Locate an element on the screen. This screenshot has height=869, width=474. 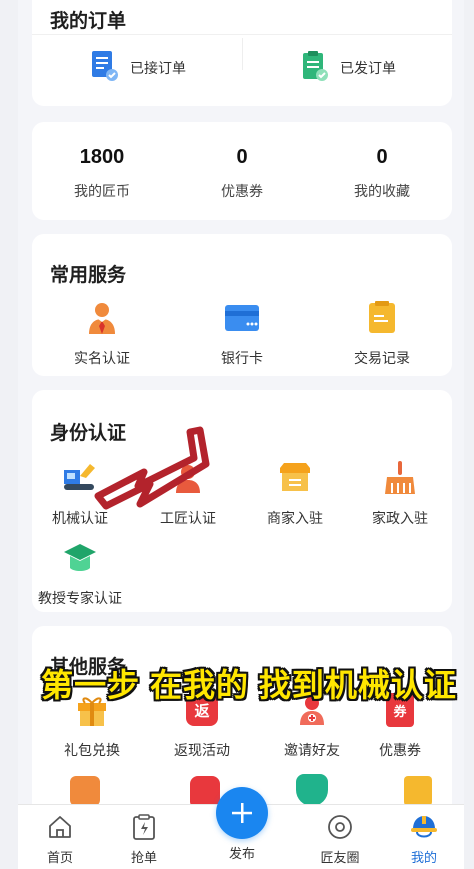
received-orders-button: 已接订单 is located at coordinates (138, 67).